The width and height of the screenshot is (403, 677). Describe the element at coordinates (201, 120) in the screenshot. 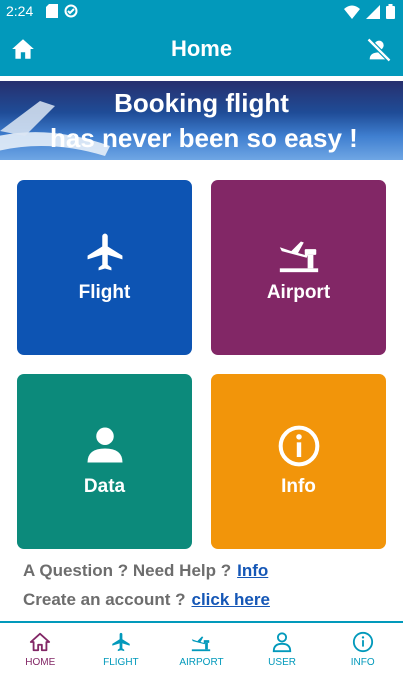

I see `promo-banner: Booking flight has never been so easy !` at that location.